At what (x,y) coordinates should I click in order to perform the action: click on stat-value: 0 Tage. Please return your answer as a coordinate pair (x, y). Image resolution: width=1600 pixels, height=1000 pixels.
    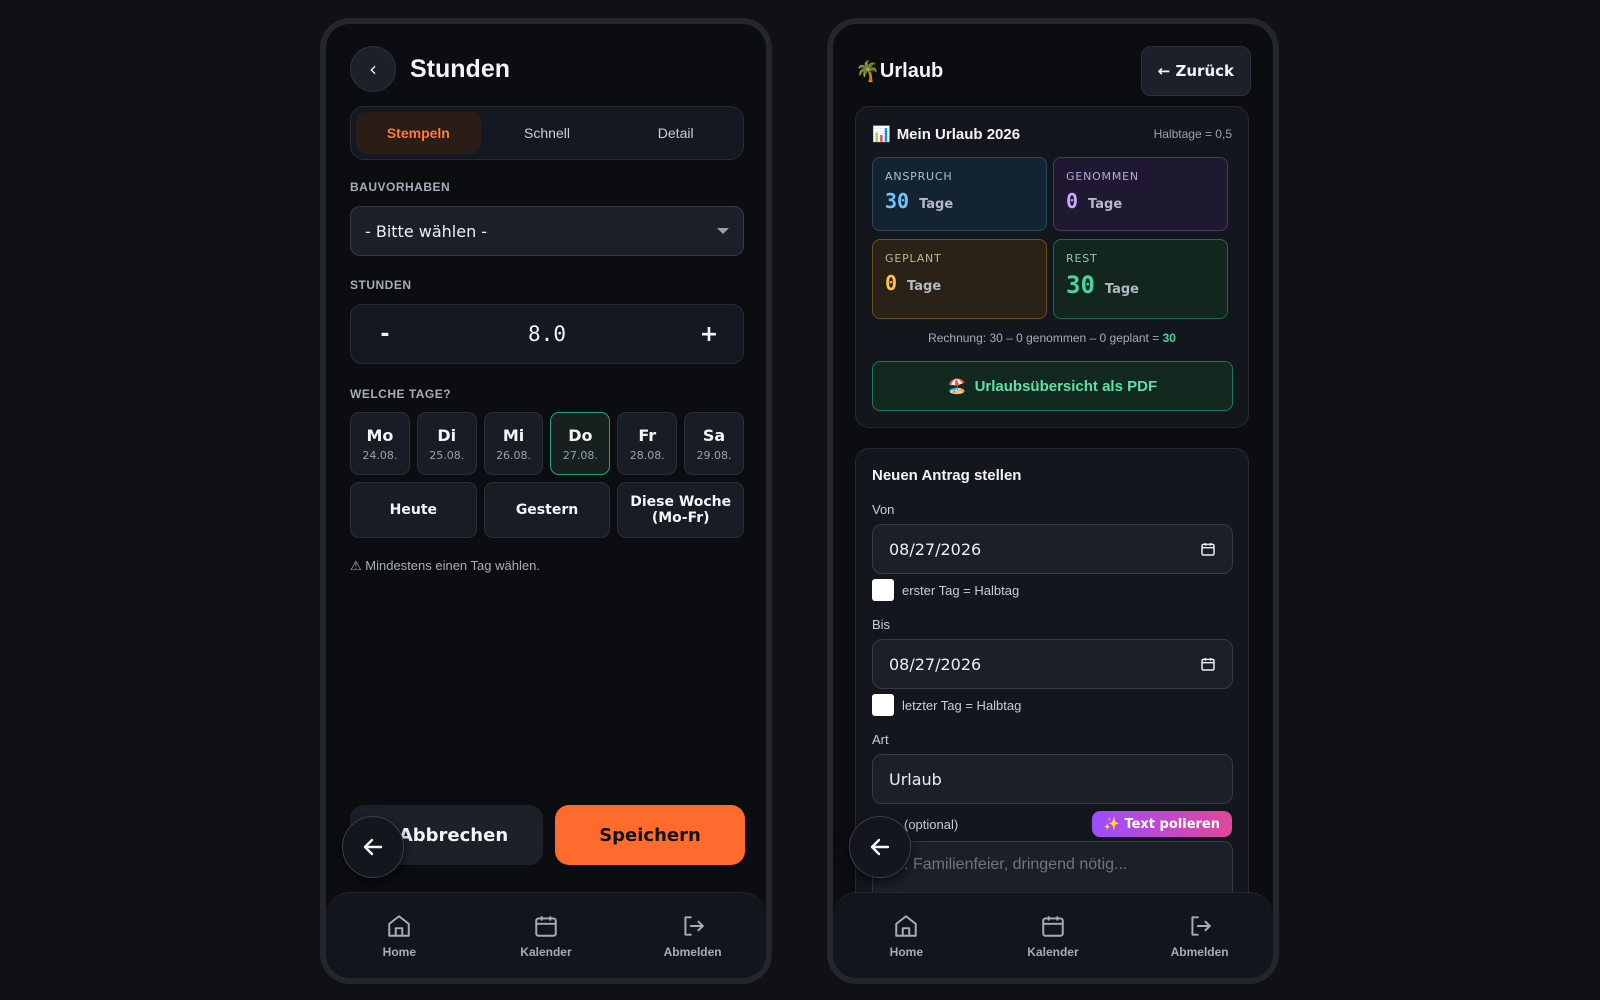
    Looking at the image, I should click on (1140, 201).